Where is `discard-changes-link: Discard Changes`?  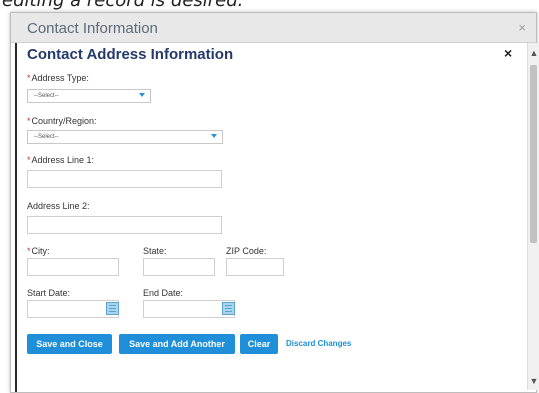 discard-changes-link: Discard Changes is located at coordinates (318, 343).